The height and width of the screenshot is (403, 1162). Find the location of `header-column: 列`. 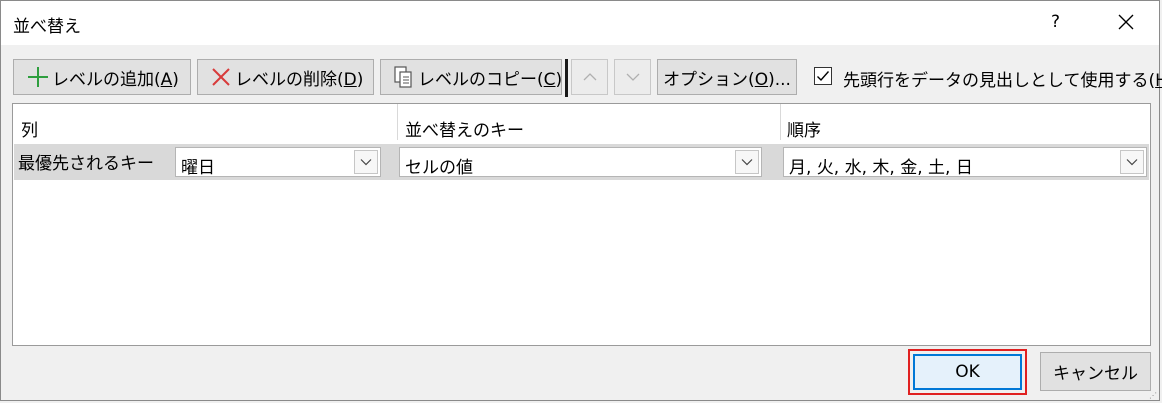

header-column: 列 is located at coordinates (29, 131).